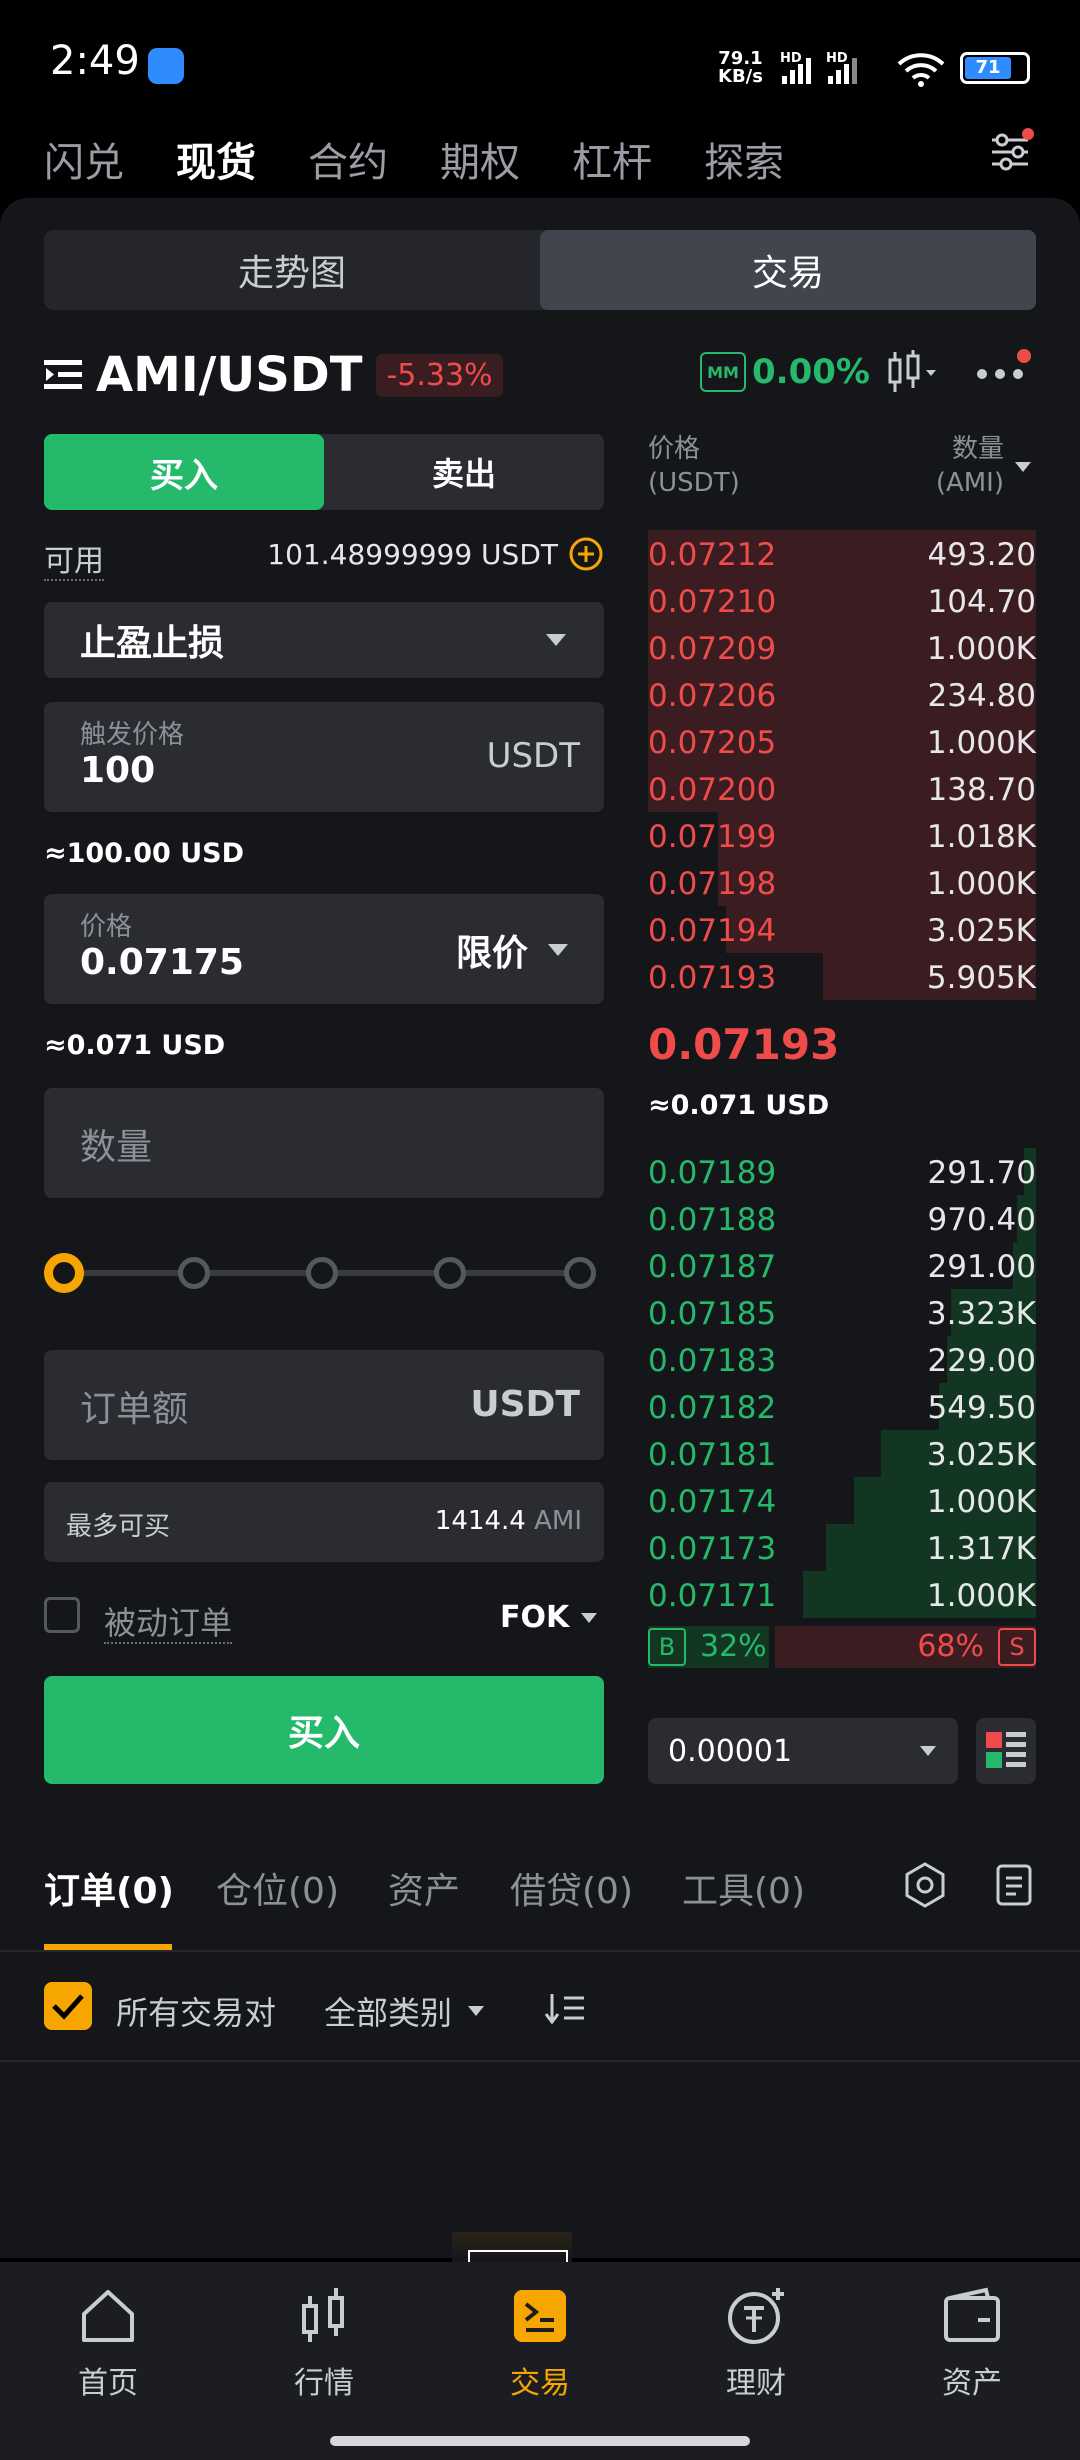 This screenshot has height=2460, width=1080. What do you see at coordinates (694, 466) in the screenshot?
I see `ob-price-header: 价格 (USDT)` at bounding box center [694, 466].